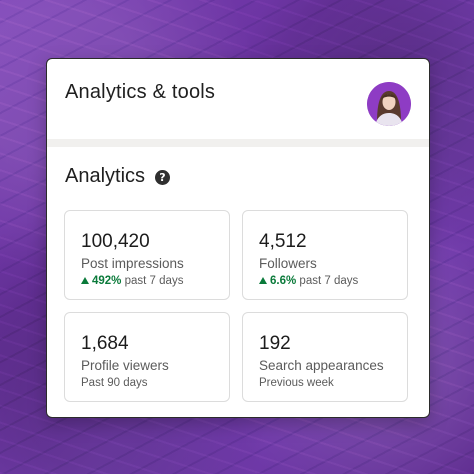  Describe the element at coordinates (275, 343) in the screenshot. I see `tile-value: 192` at that location.